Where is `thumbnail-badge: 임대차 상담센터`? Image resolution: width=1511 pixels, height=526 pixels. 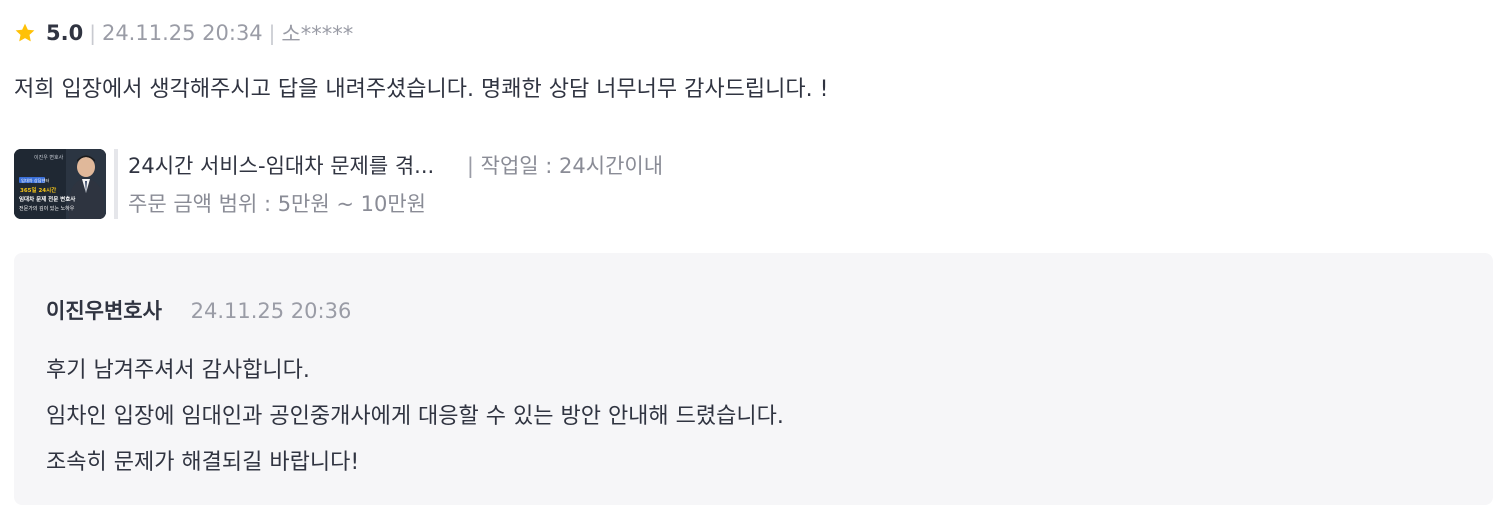
thumbnail-badge: 임대차 상담센터 is located at coordinates (35, 180).